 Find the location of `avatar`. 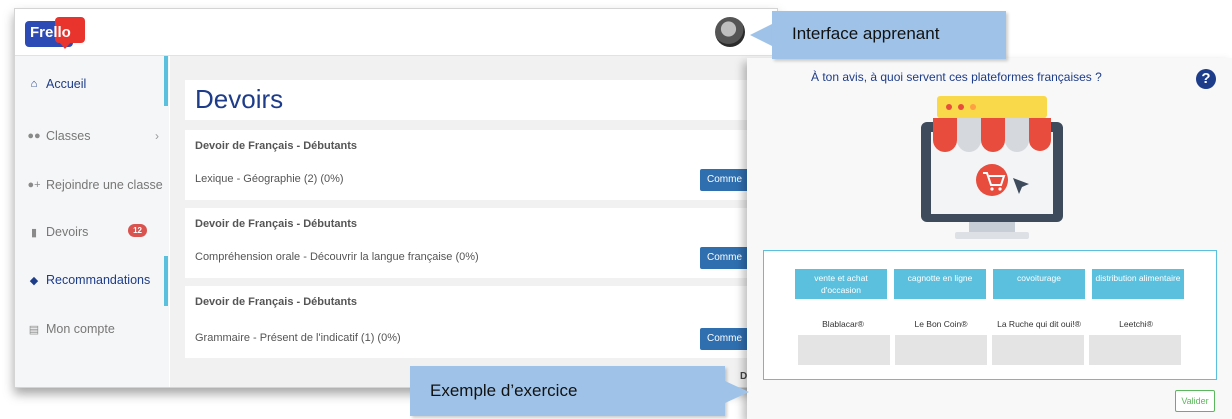

avatar is located at coordinates (730, 32).